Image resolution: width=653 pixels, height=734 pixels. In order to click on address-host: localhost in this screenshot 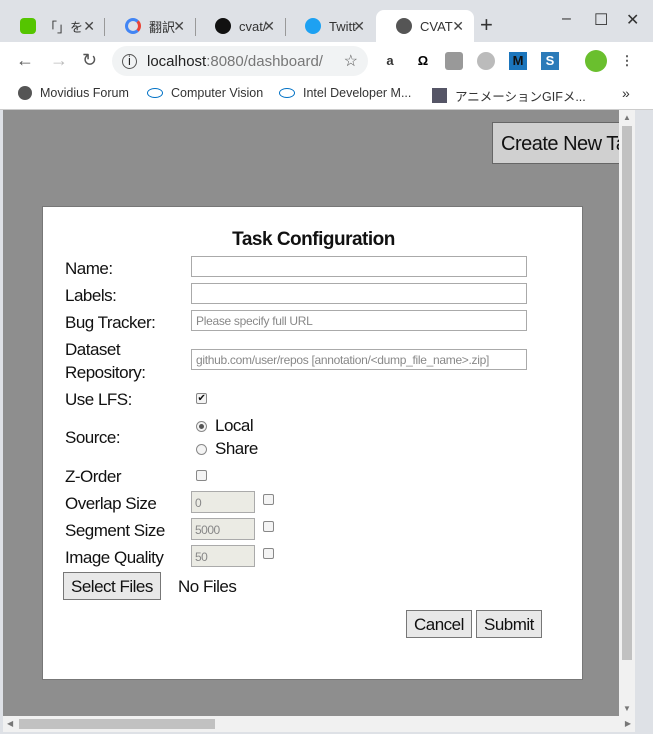, I will do `click(177, 61)`.